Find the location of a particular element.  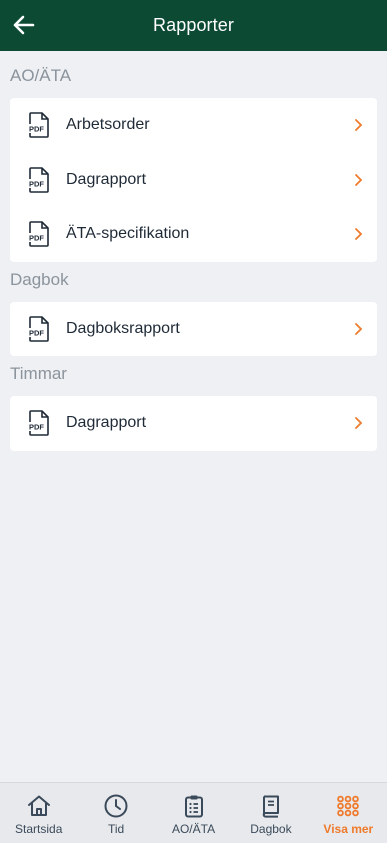

section-title-ao-ata: AO/ÄTA is located at coordinates (41, 75).